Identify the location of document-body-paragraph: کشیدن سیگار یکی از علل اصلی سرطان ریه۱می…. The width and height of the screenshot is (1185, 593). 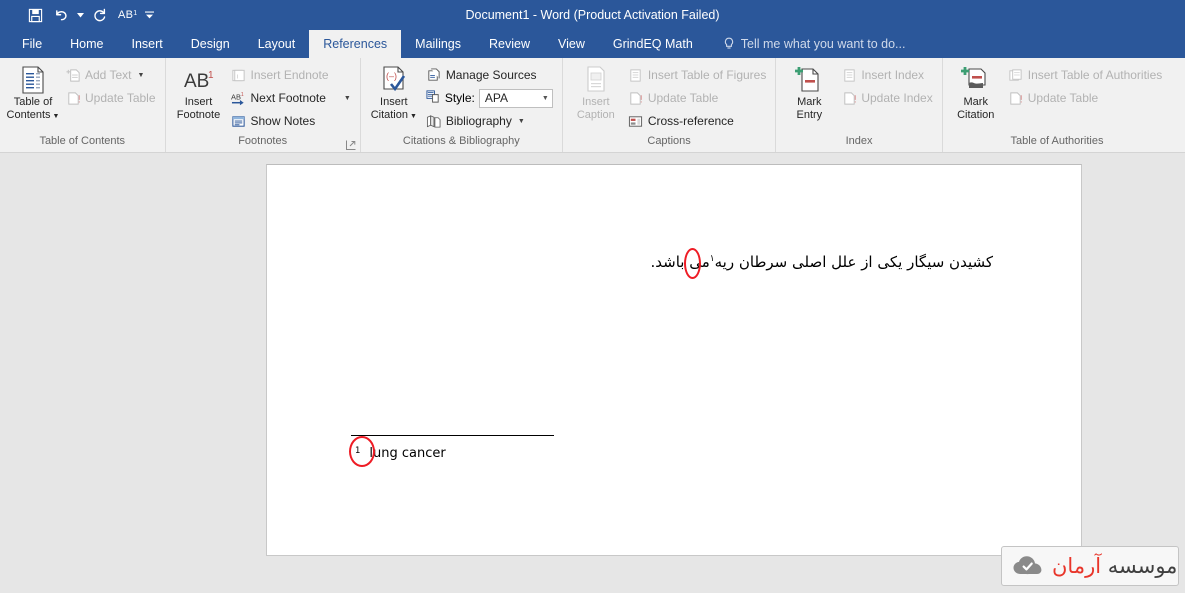
(822, 262).